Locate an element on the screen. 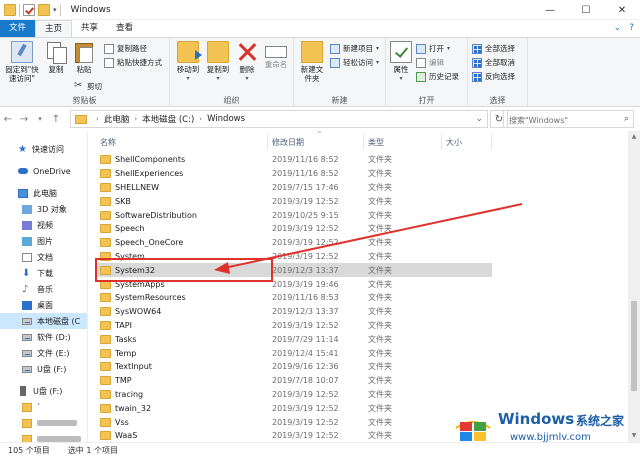 The width and height of the screenshot is (640, 458). table-row: TextInput 2019/9/16 12:36 文件夹 is located at coordinates (294, 367).